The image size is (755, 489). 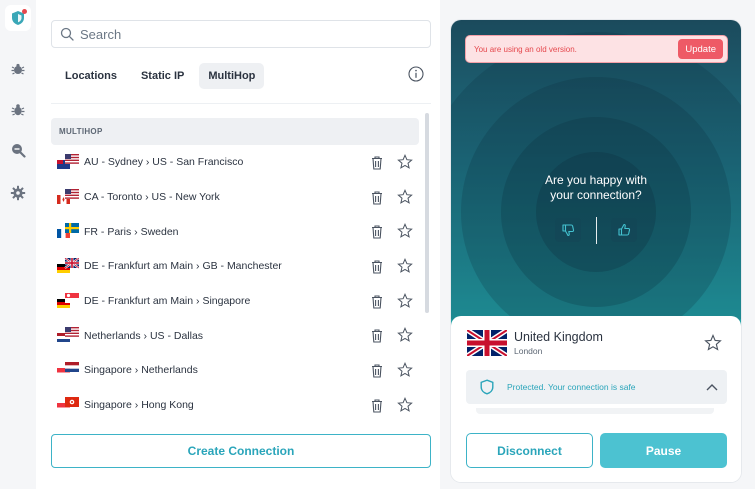 I want to click on list-item: DE - Frankfurt am Main › GB - Manchester, so click(x=235, y=266).